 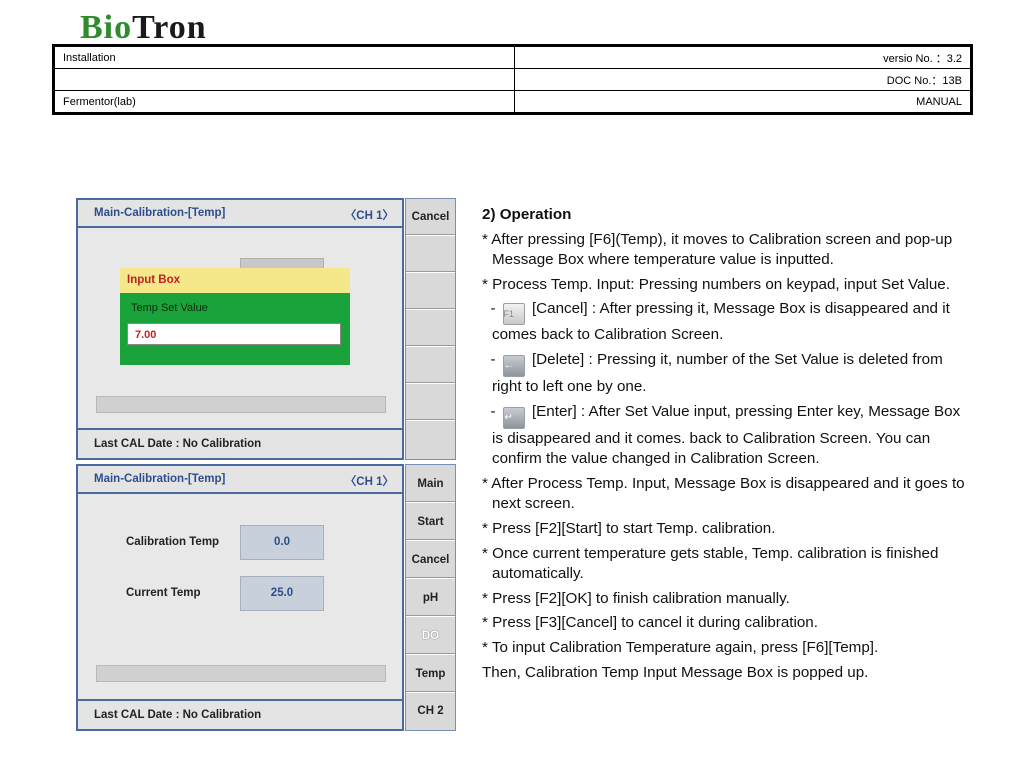 I want to click on backspace-key-icon: ←, so click(x=513, y=365).